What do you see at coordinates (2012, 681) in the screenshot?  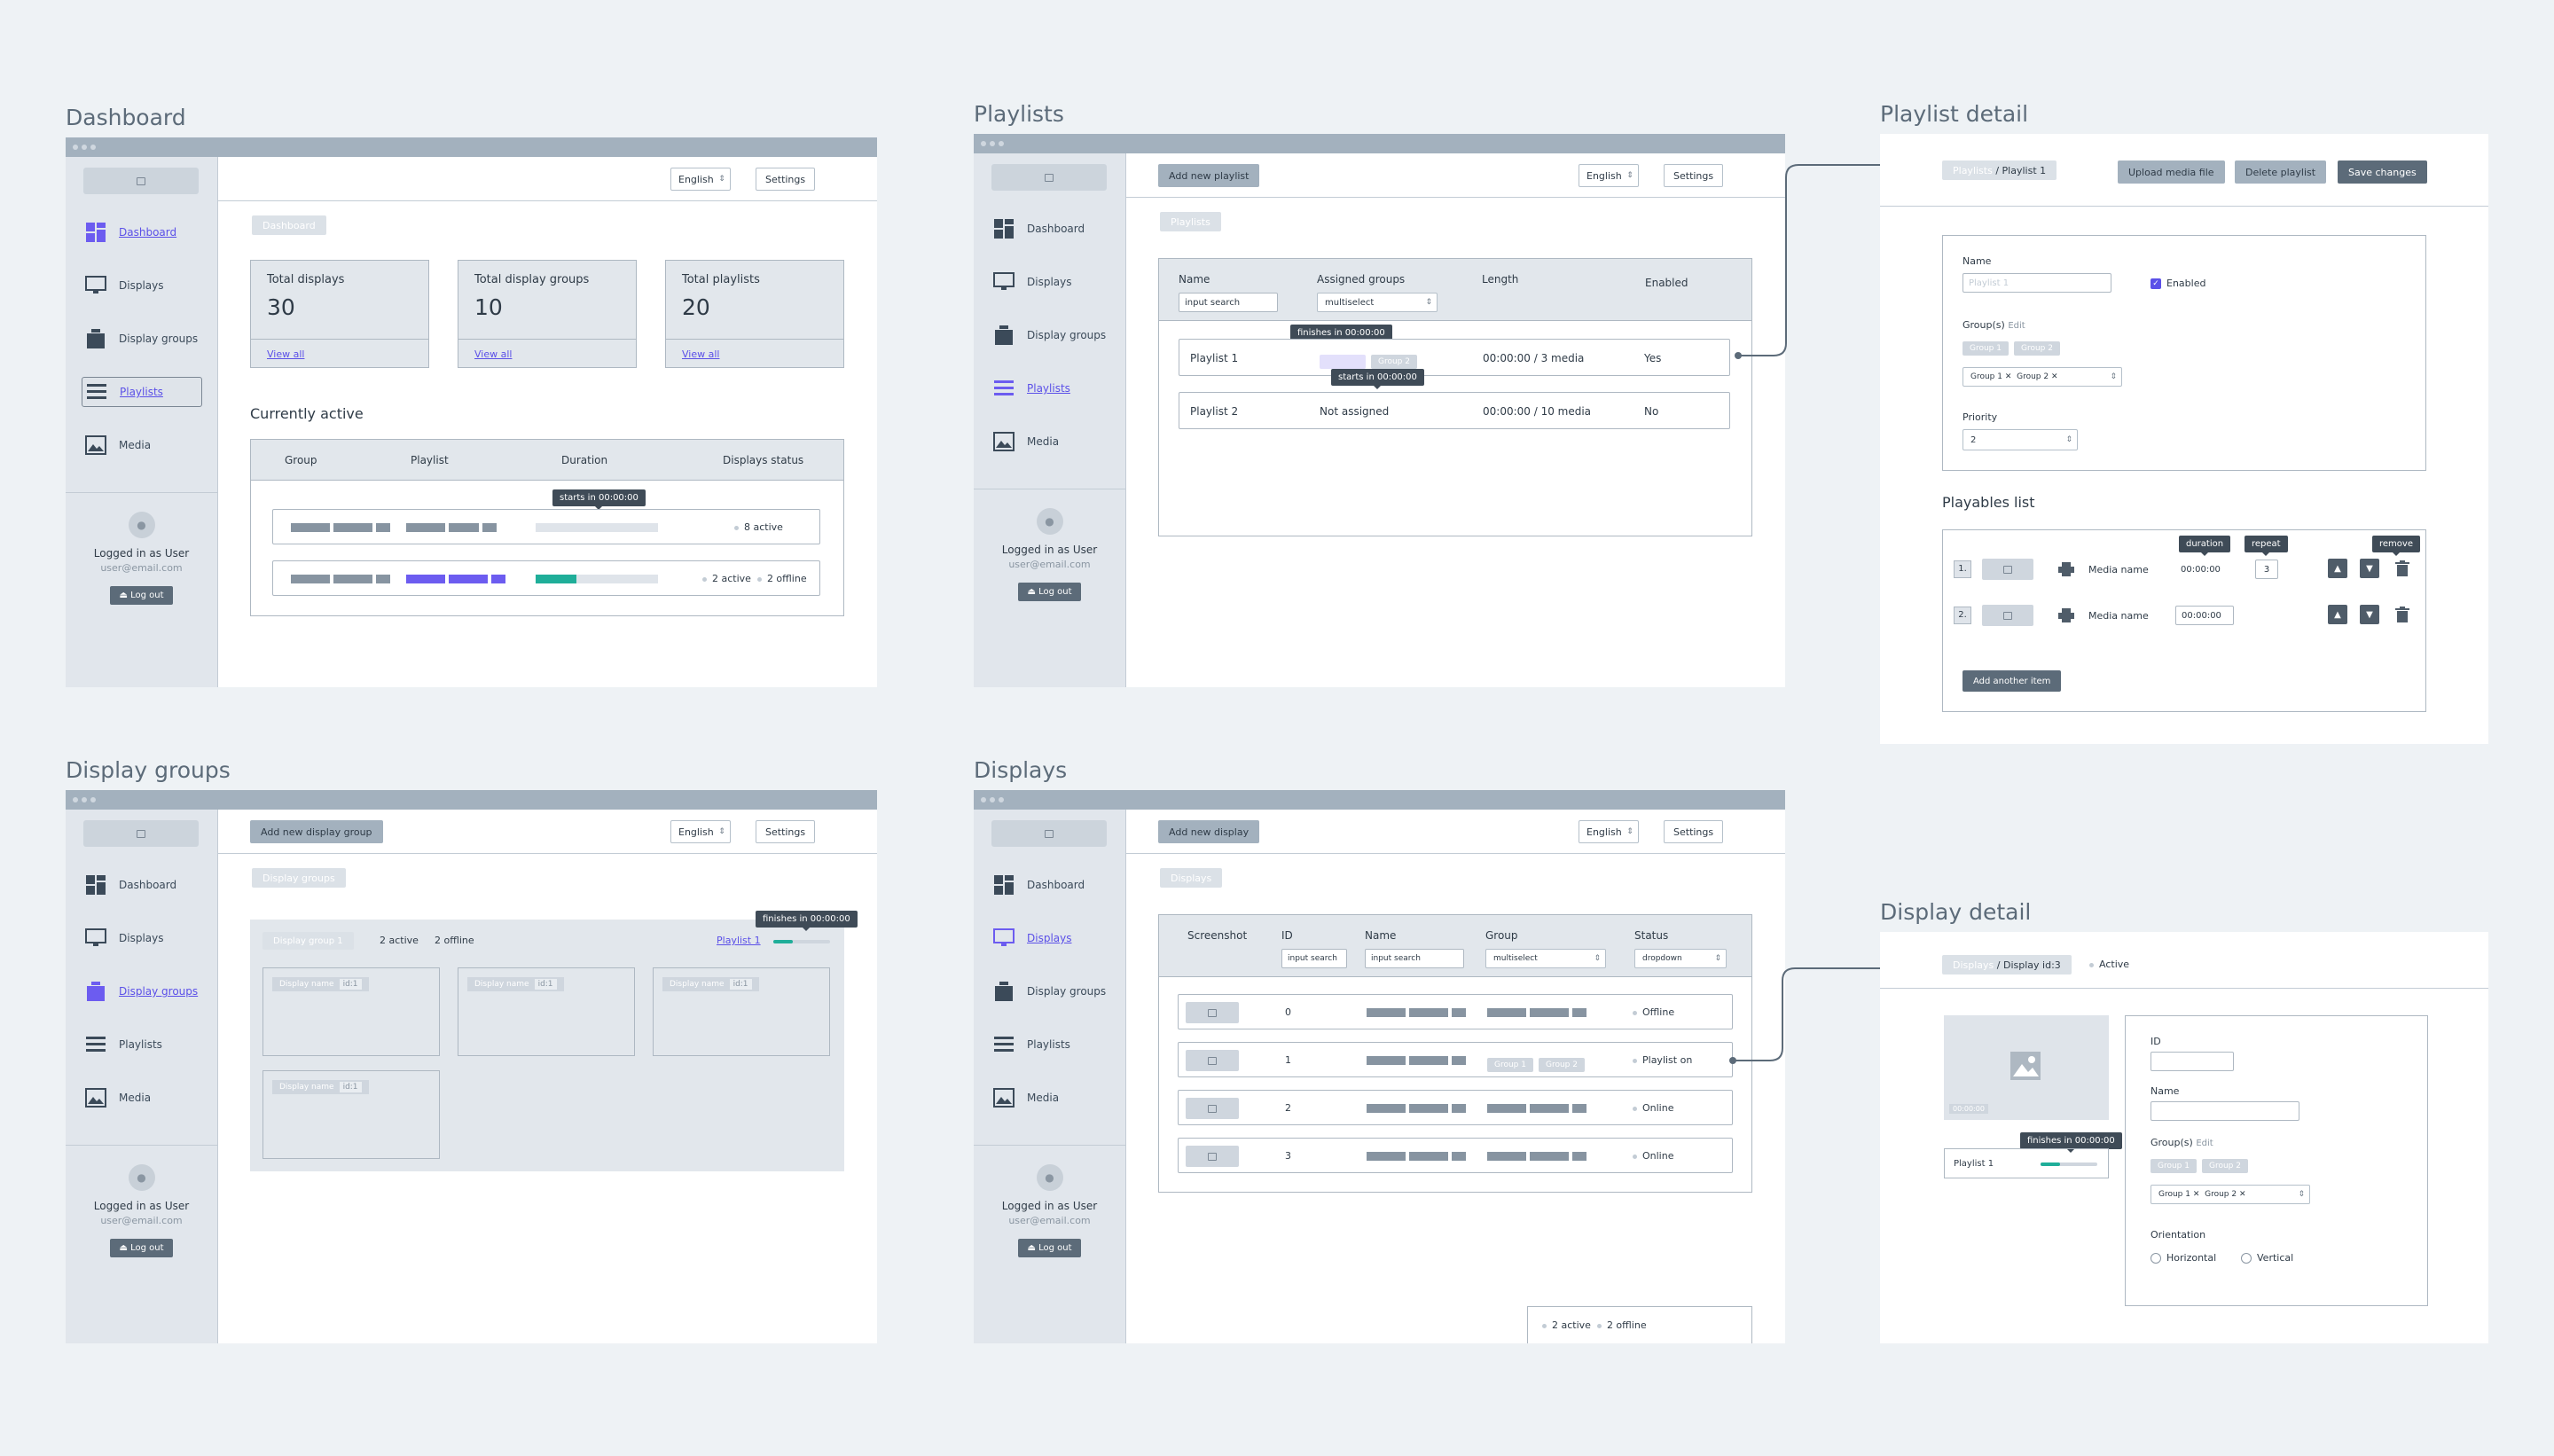 I see `add-item-button: Add another item` at bounding box center [2012, 681].